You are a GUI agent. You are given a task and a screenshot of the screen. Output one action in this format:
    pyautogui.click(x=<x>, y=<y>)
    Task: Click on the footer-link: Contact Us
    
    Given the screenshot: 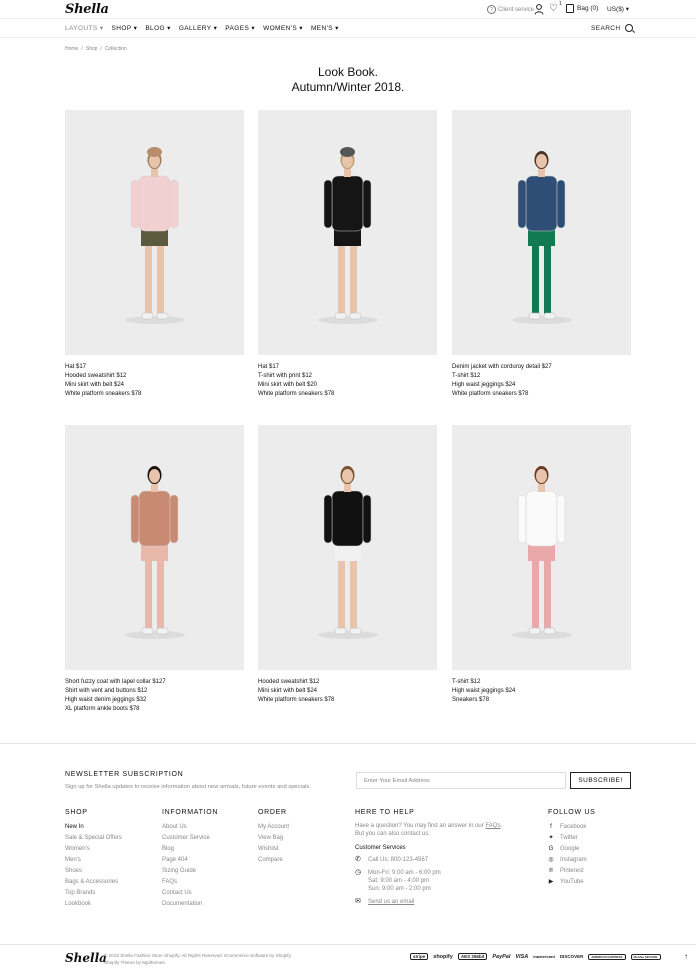 What is the action you would take?
    pyautogui.click(x=190, y=893)
    